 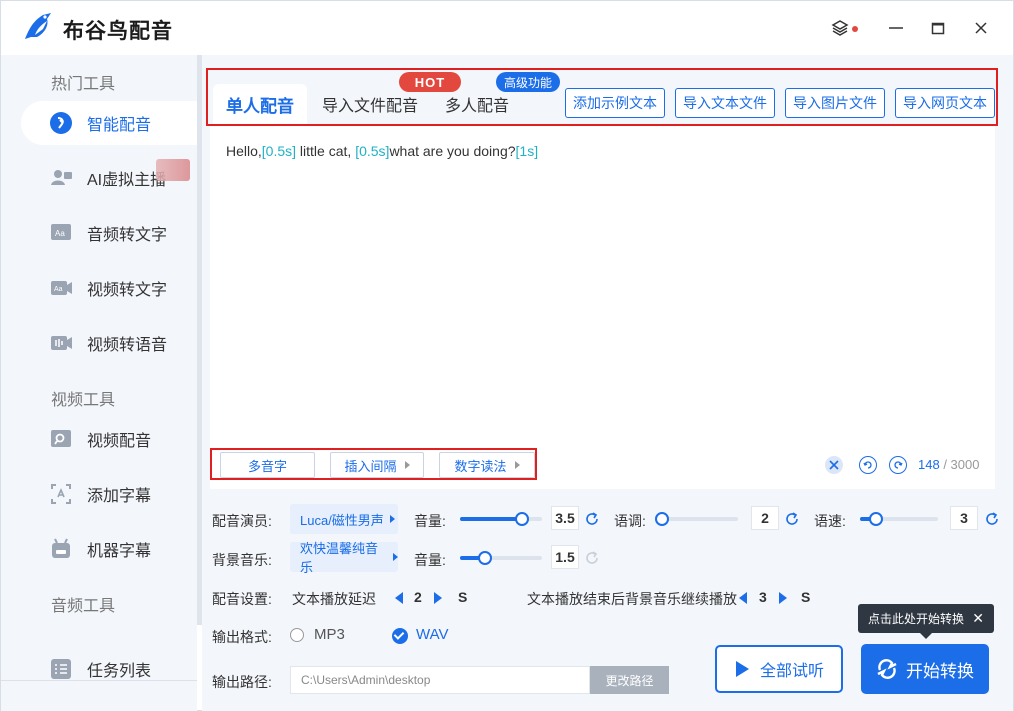 I want to click on bgm-select: 欢快温馨纯音乐, so click(x=344, y=558).